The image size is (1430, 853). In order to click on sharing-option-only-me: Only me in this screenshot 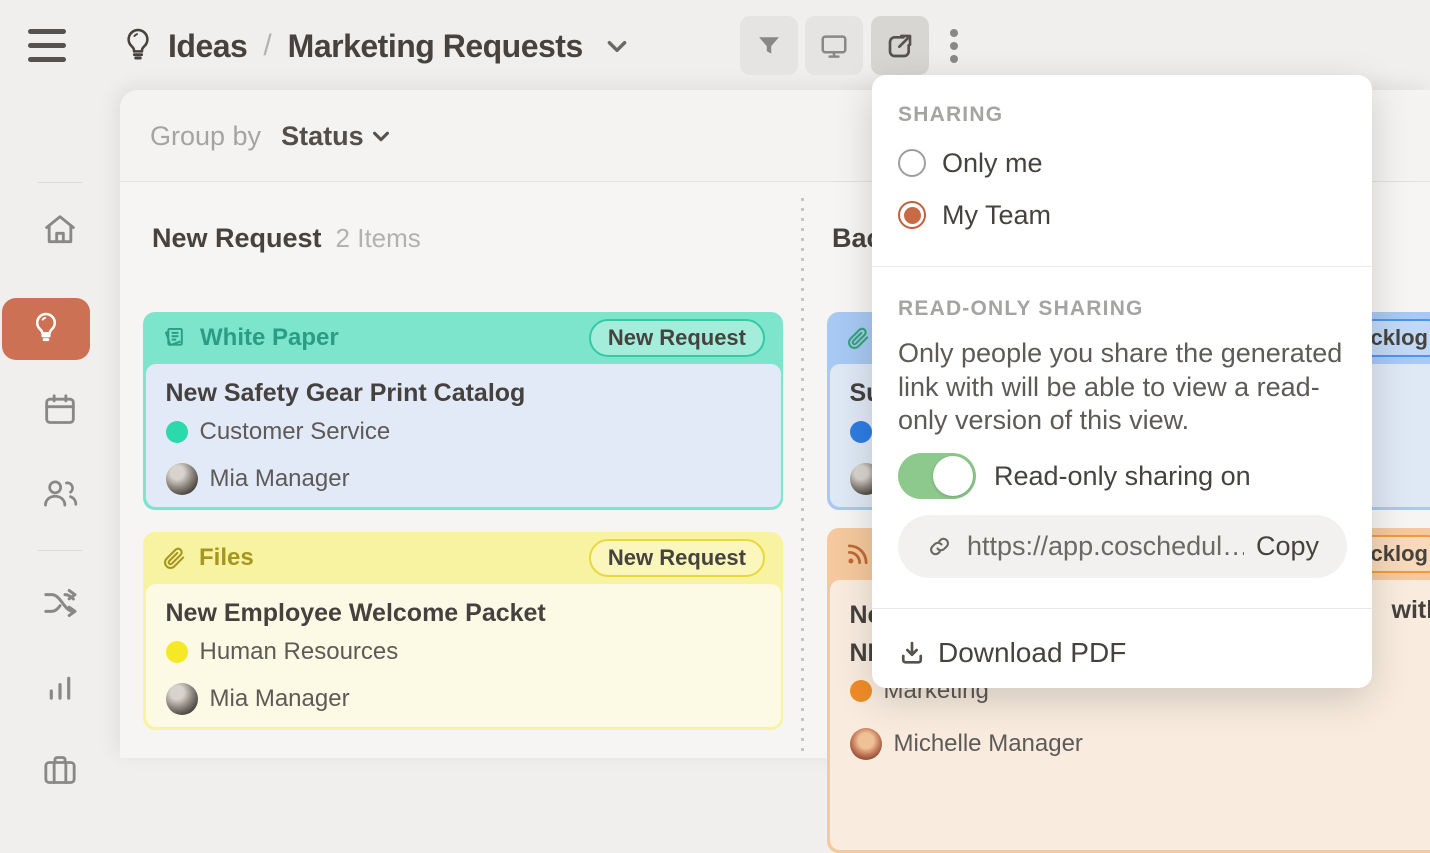, I will do `click(970, 163)`.